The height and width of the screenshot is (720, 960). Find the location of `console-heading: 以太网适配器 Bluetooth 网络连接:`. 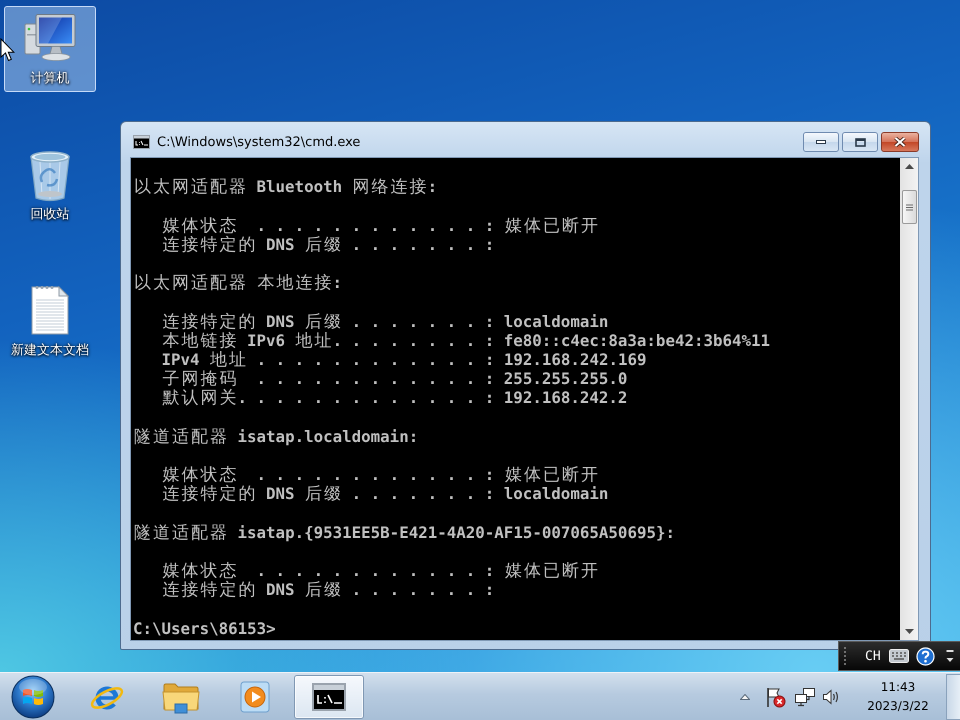

console-heading: 以太网适配器 Bluetooth 网络连接: is located at coordinates (285, 186).